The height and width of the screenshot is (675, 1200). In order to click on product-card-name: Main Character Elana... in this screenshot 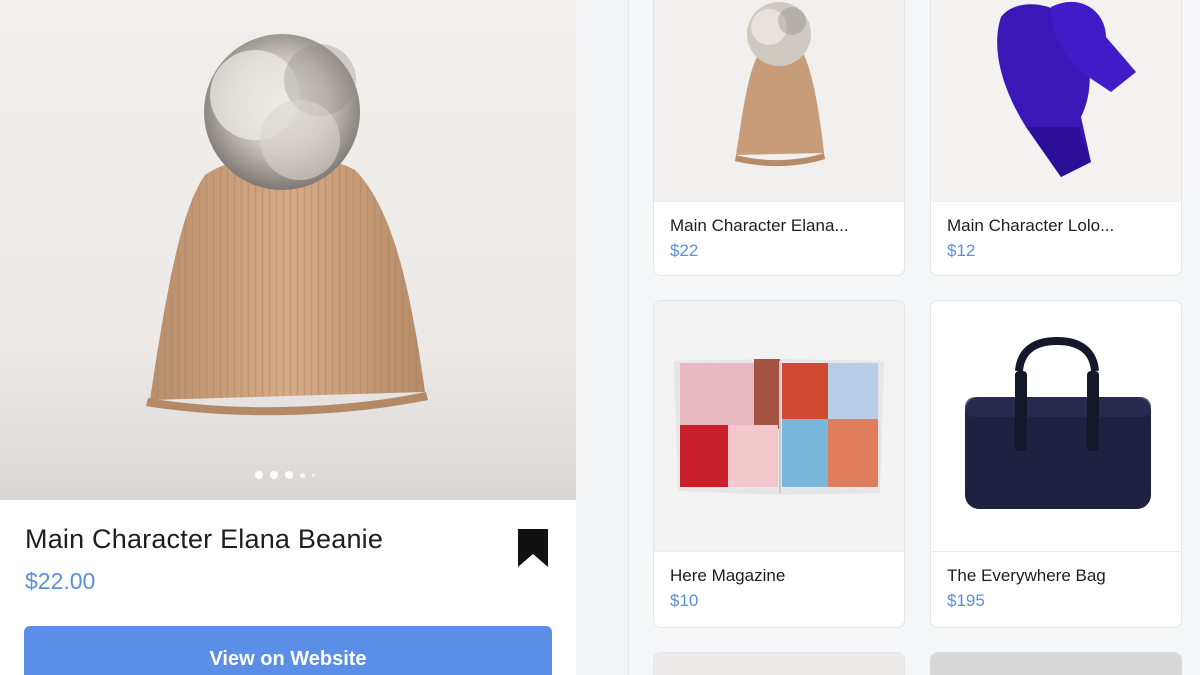, I will do `click(759, 225)`.